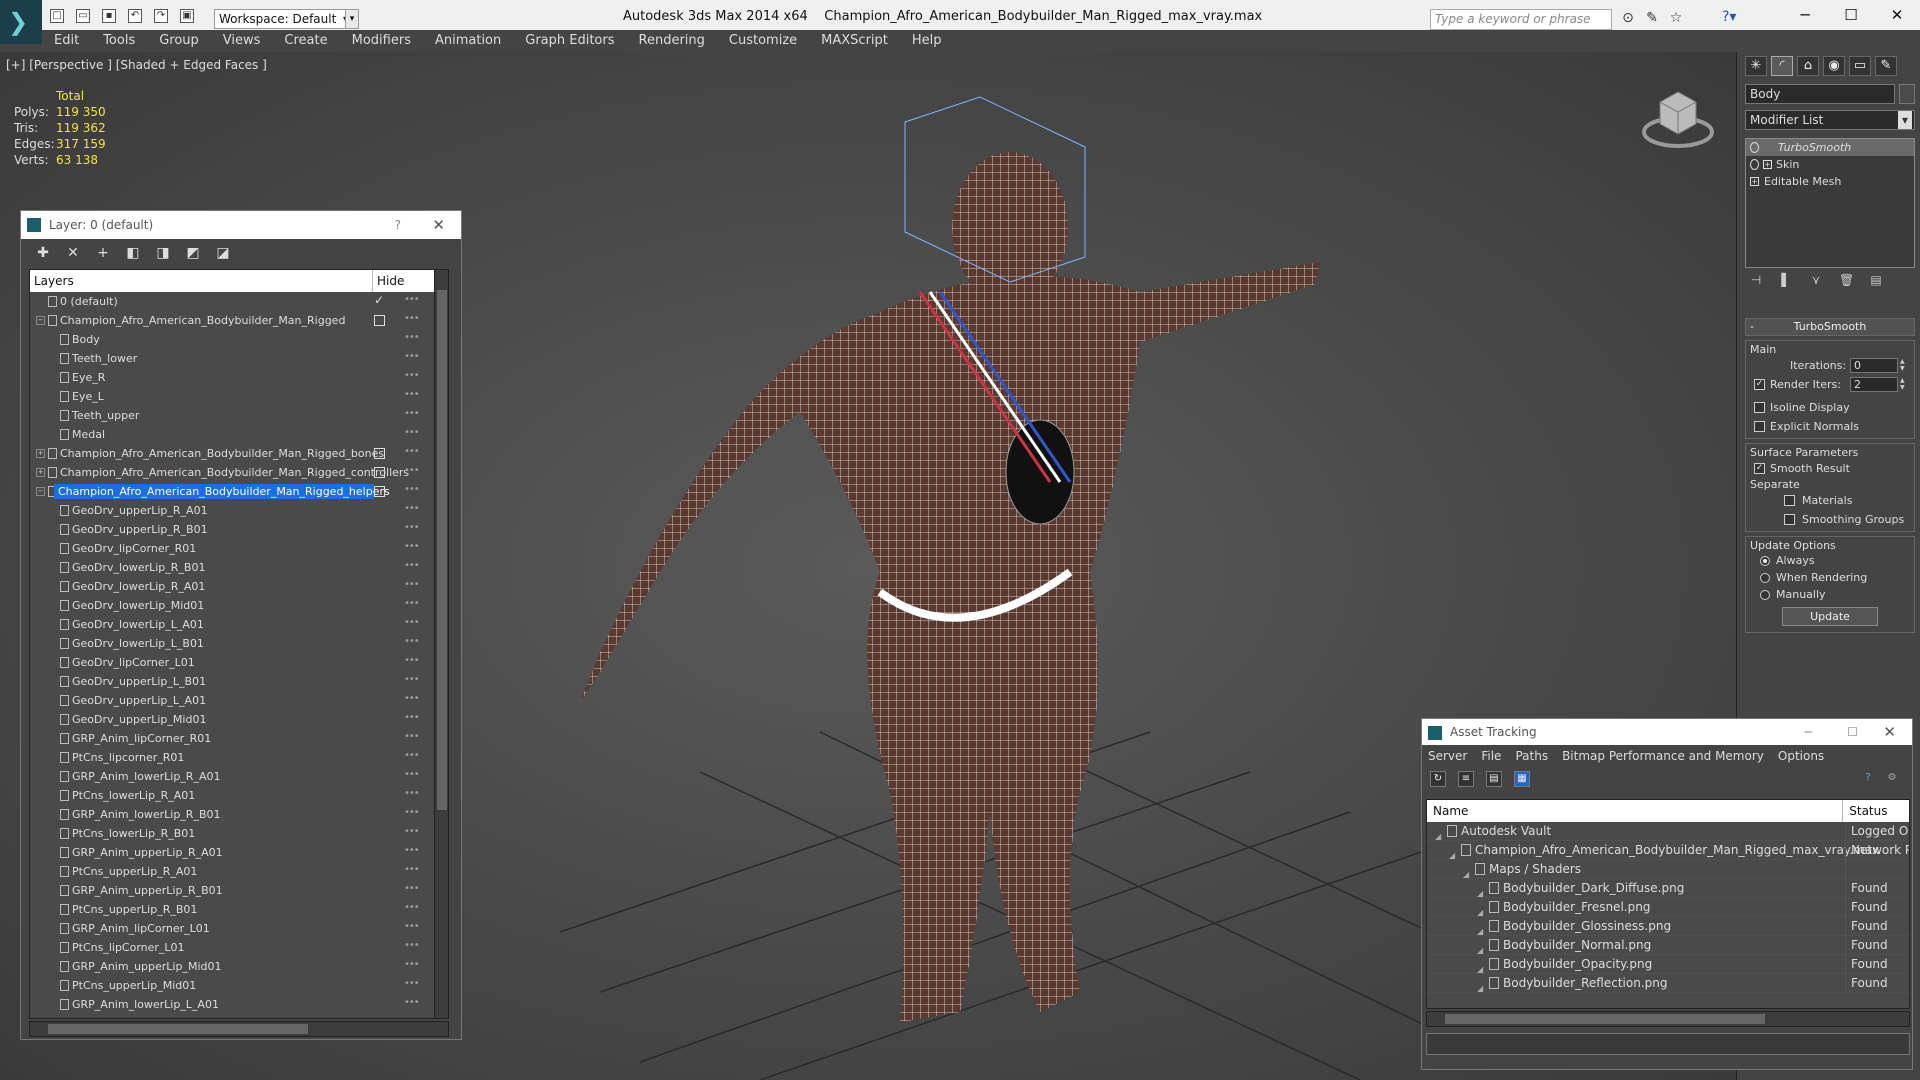  I want to click on rollout-header: - TurboSmooth, so click(1830, 327).